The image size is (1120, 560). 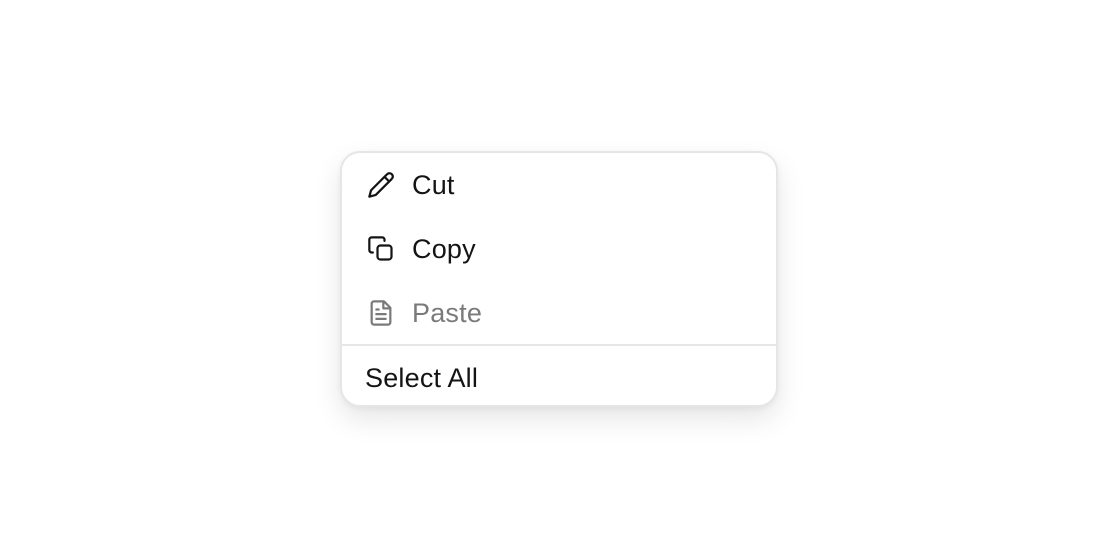 I want to click on menu-item-cut: Cut, so click(x=559, y=185).